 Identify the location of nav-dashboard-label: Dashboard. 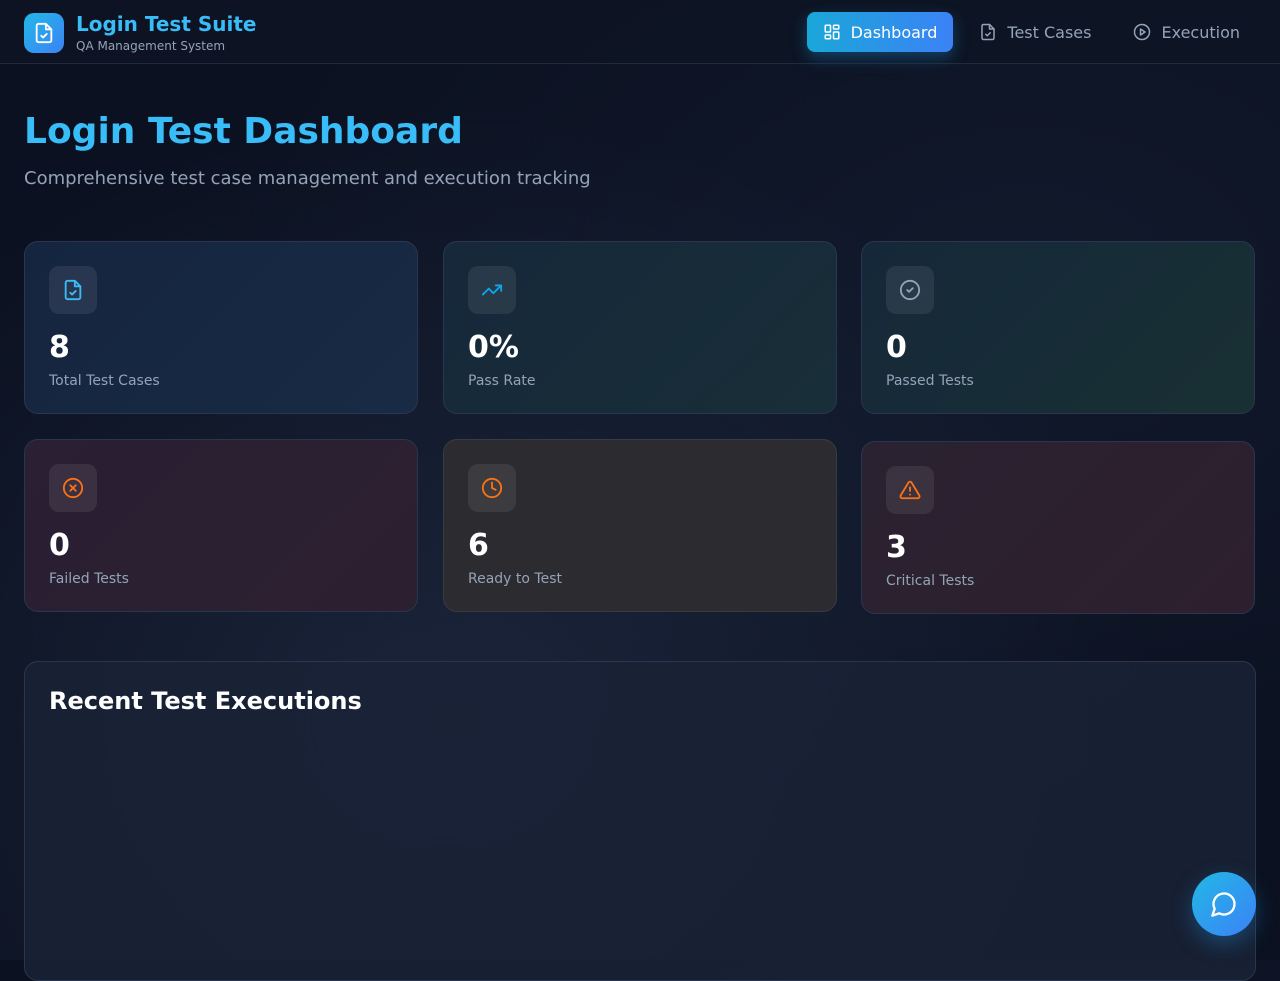
(894, 32).